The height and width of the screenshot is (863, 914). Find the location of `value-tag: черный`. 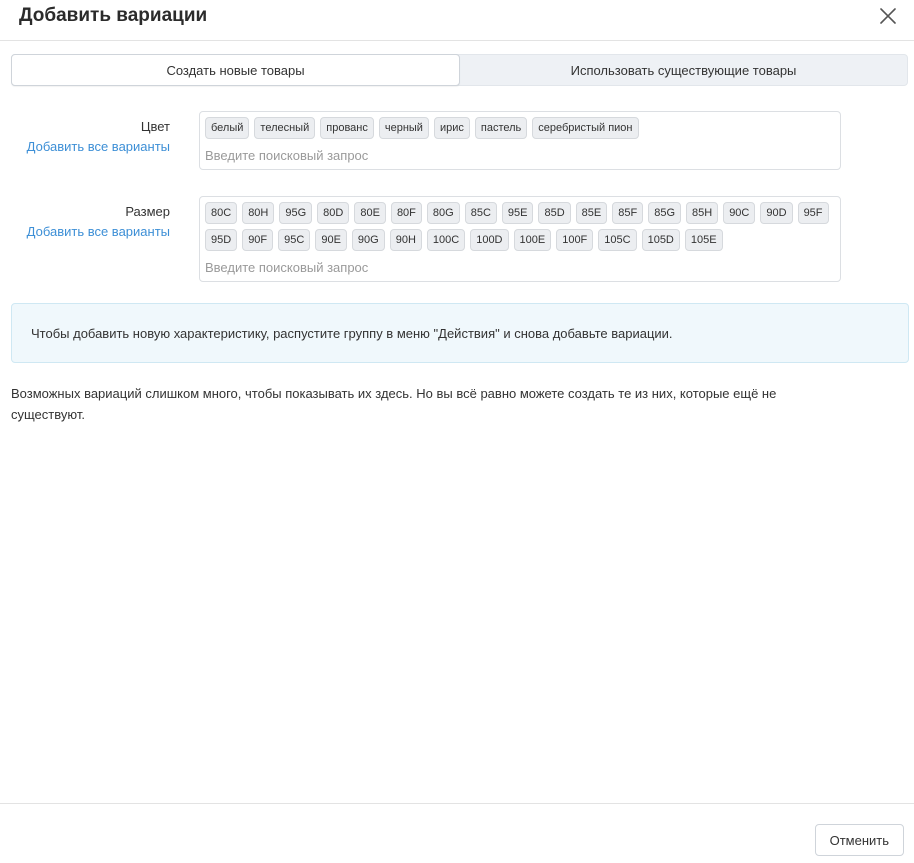

value-tag: черный is located at coordinates (403, 128).